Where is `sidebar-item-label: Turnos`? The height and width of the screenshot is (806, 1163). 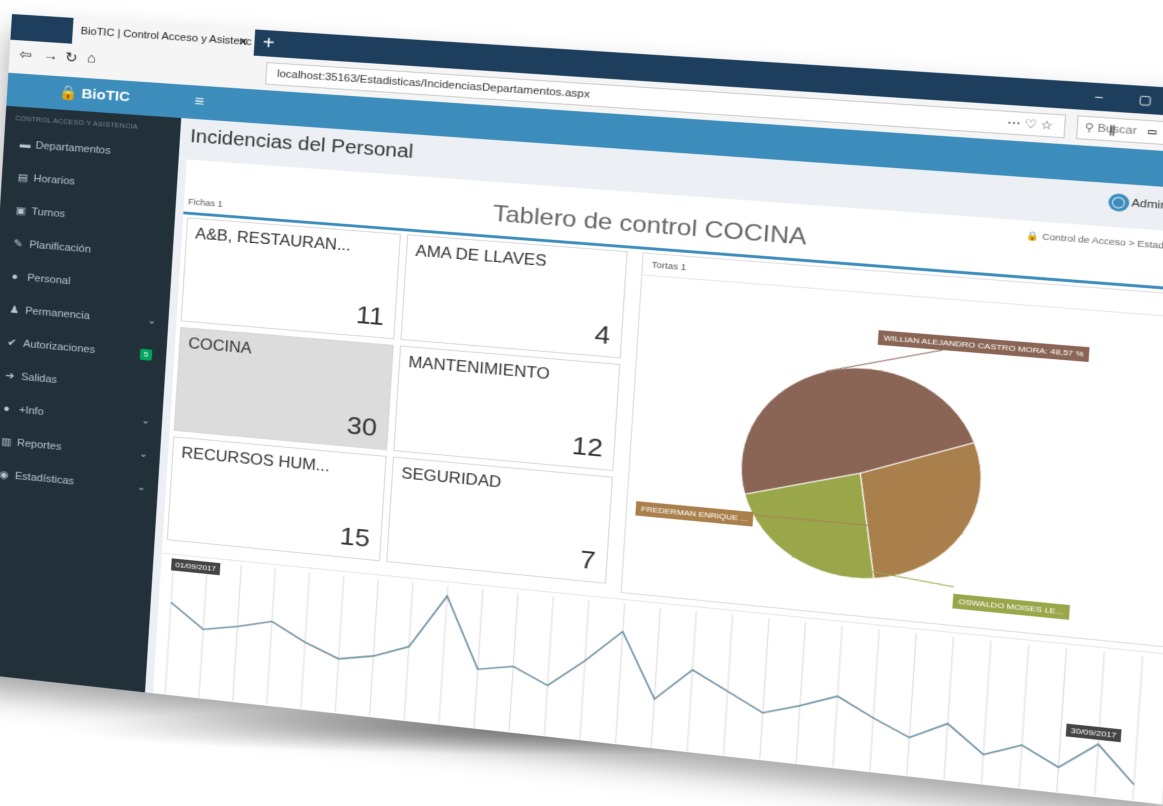
sidebar-item-label: Turnos is located at coordinates (48, 213).